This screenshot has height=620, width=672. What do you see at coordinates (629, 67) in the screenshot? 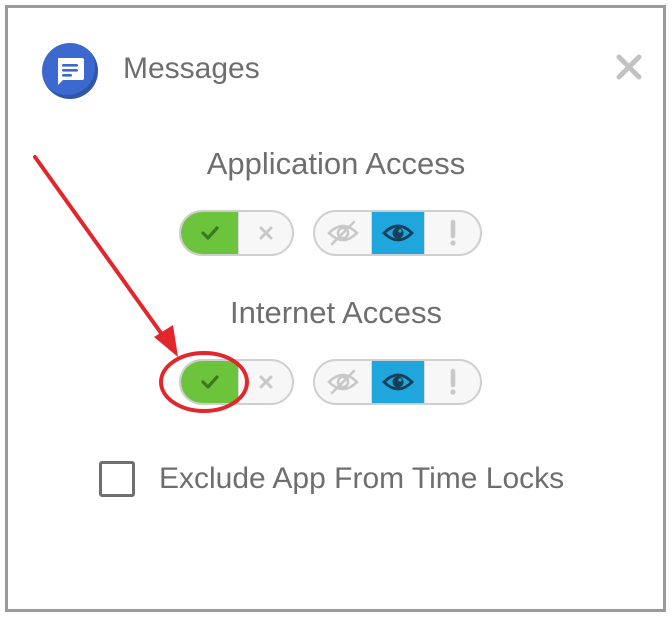
I see `close-icon` at bounding box center [629, 67].